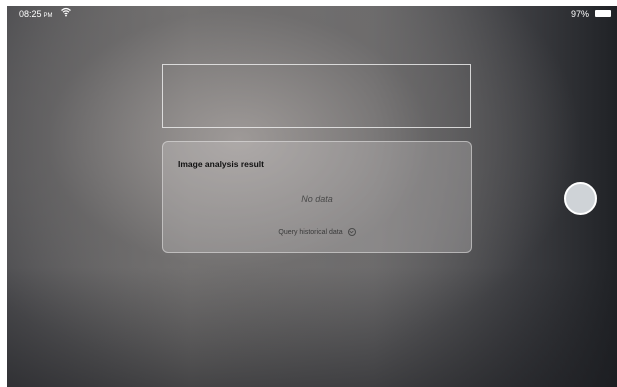  Describe the element at coordinates (36, 14) in the screenshot. I see `status-time: 08:25 PM` at that location.